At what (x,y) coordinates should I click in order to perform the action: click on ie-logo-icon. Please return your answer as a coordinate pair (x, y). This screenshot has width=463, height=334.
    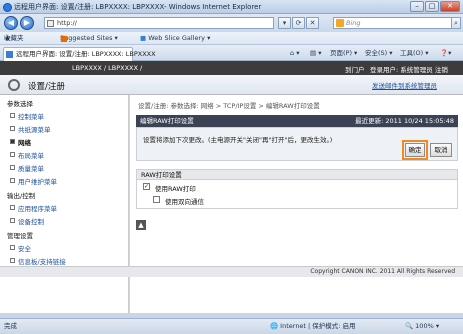
    Looking at the image, I should click on (7, 7).